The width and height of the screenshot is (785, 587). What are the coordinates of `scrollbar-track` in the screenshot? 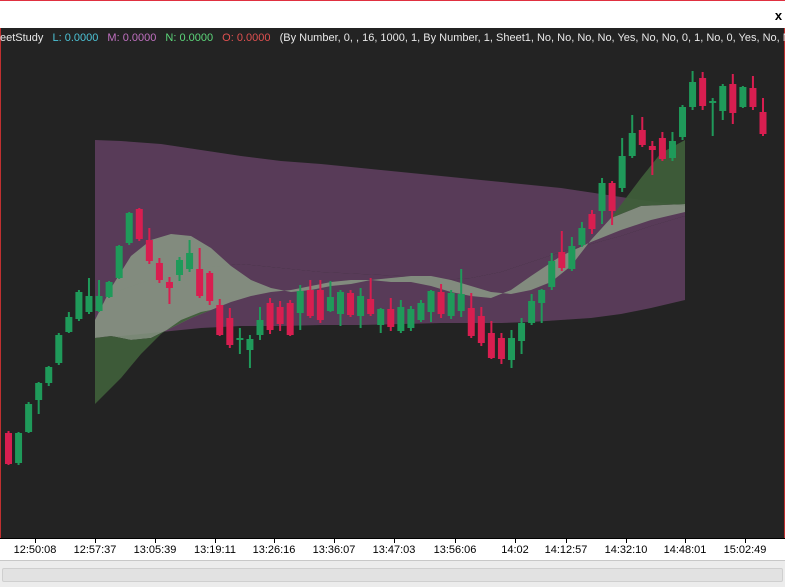 It's located at (392, 575).